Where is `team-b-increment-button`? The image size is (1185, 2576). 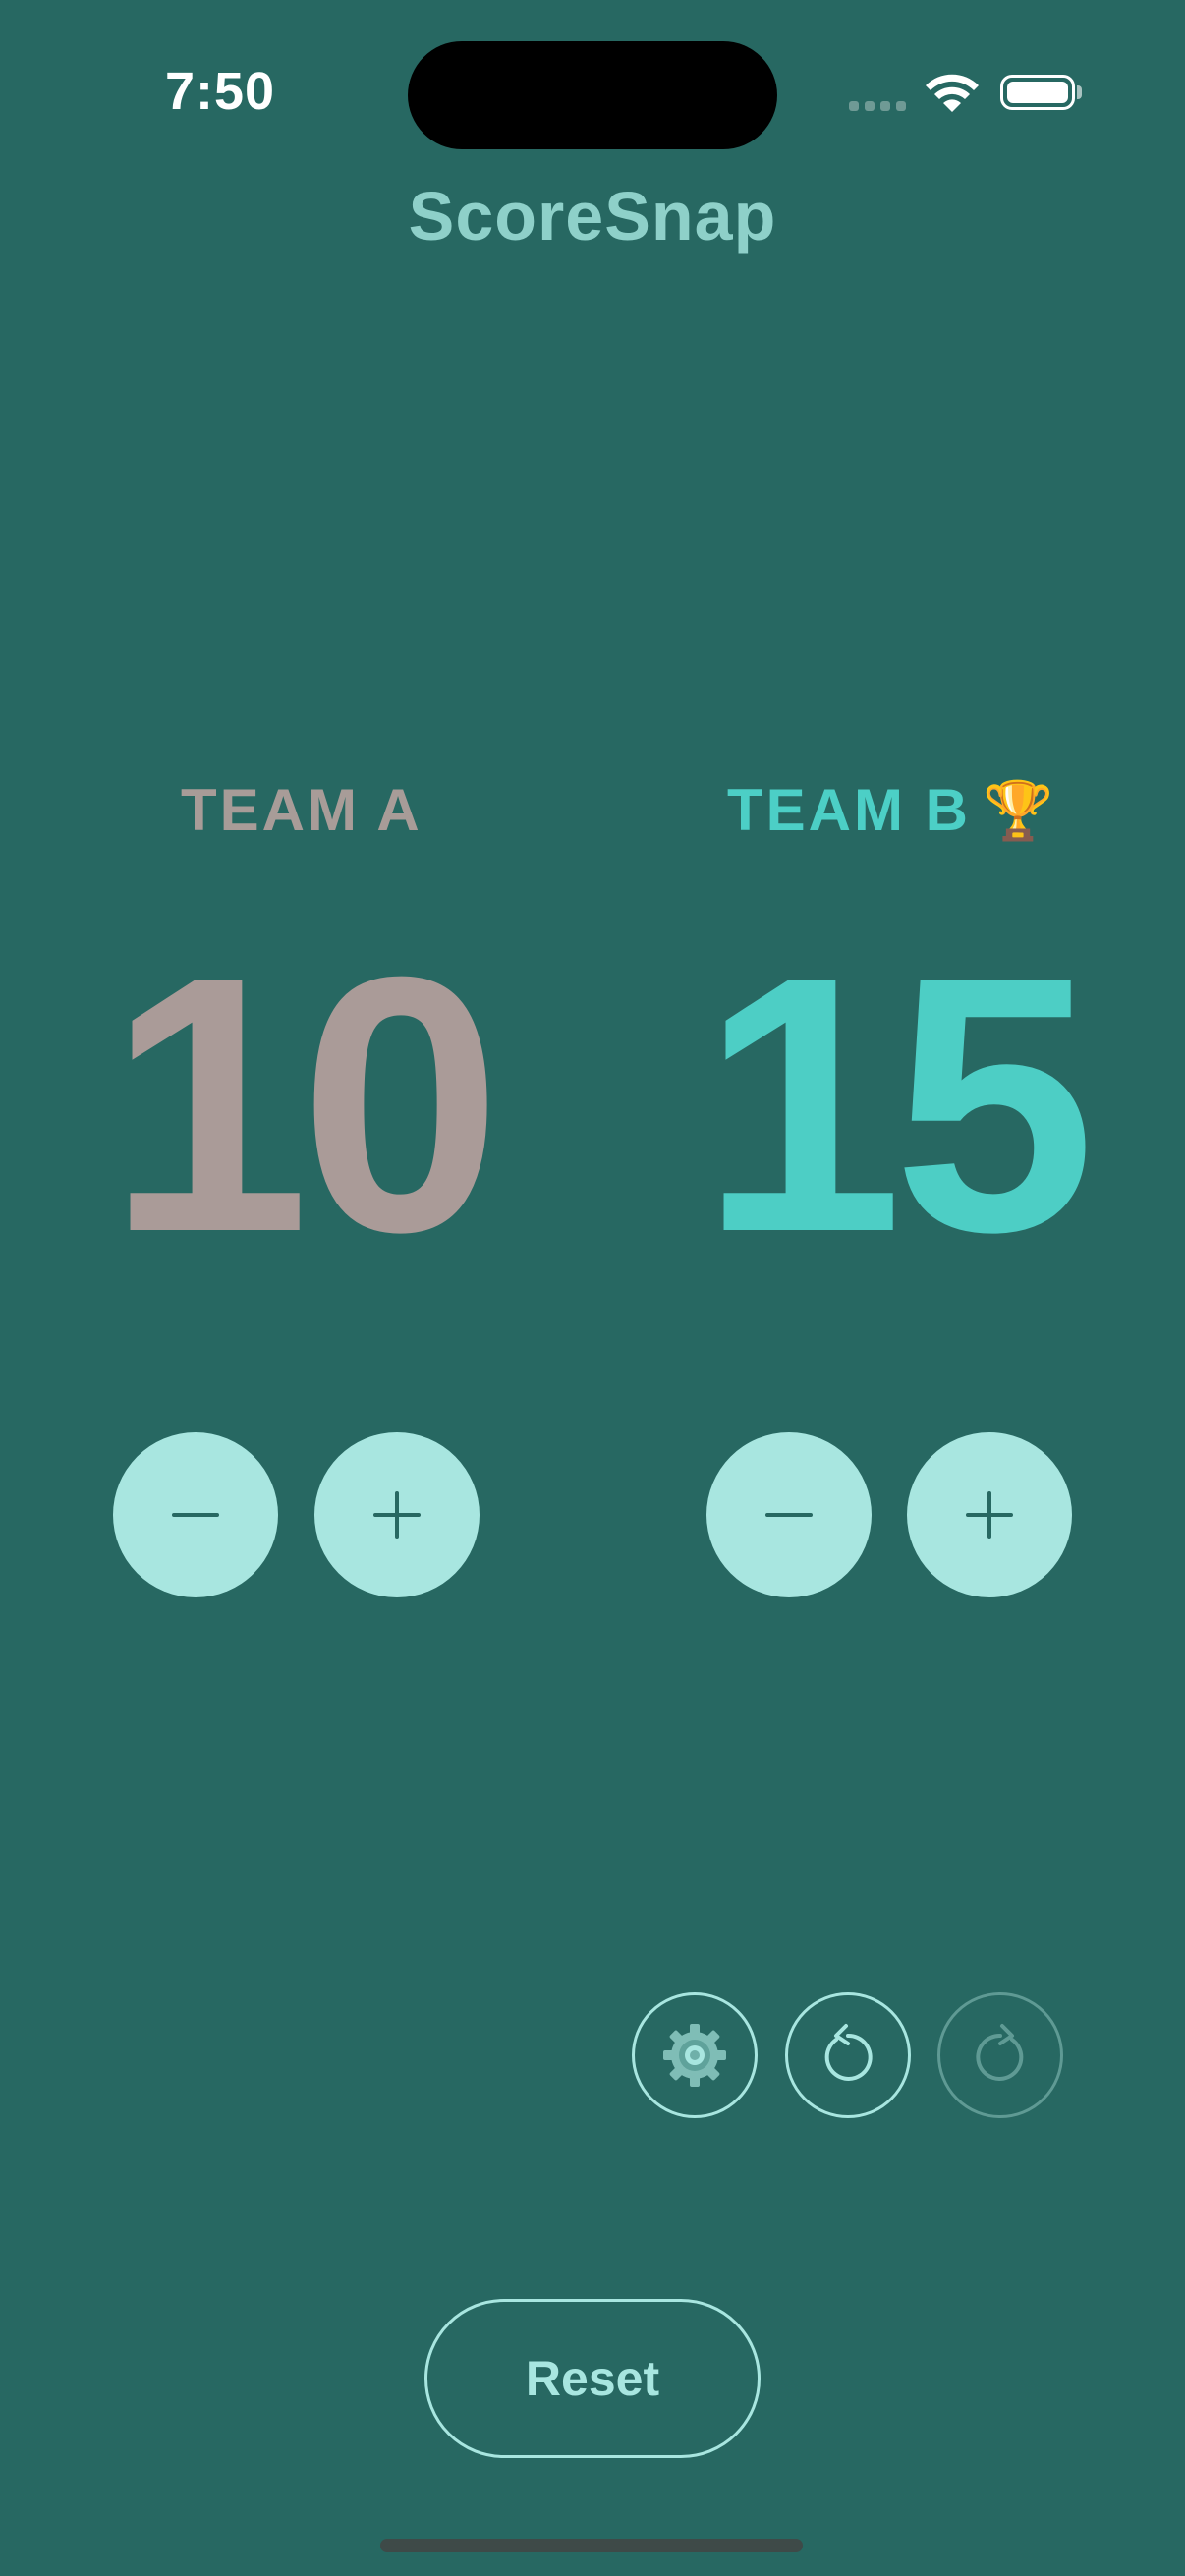 team-b-increment-button is located at coordinates (990, 1514).